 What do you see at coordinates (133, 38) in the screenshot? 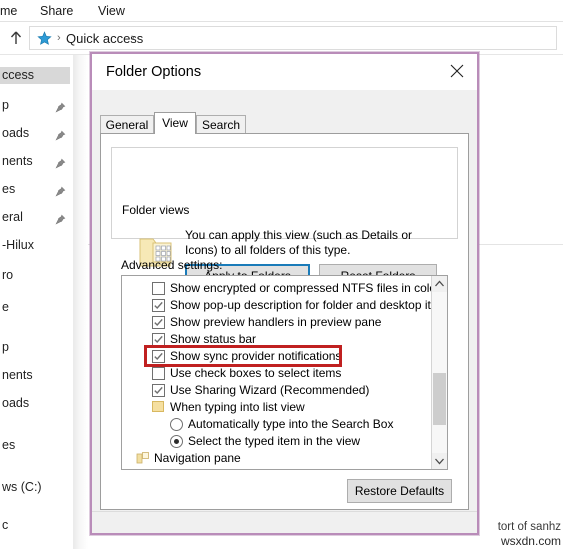
I see `breadcrumb-chevron-2: ›` at bounding box center [133, 38].